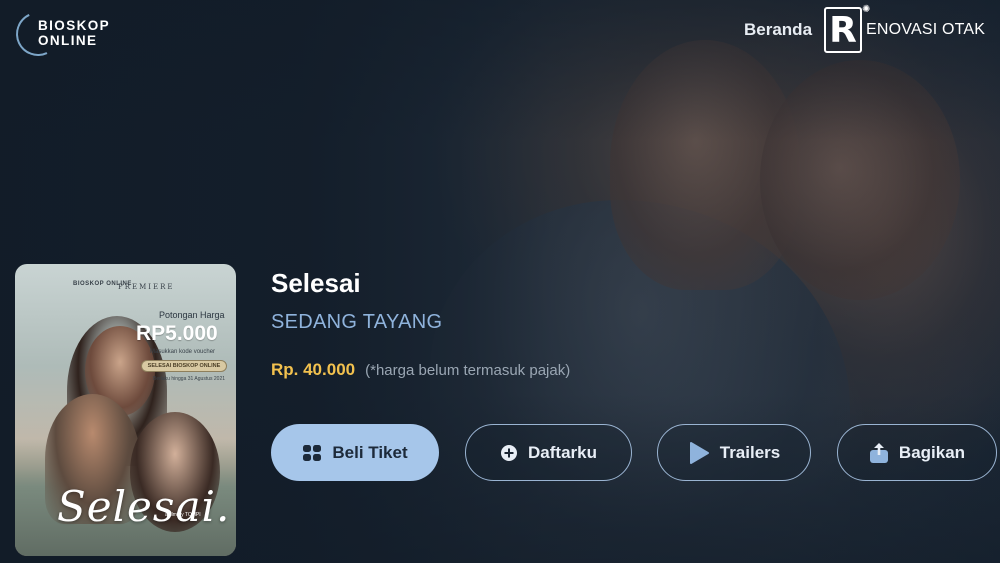  I want to click on buy-ticket-label: Beli Tiket, so click(370, 452).